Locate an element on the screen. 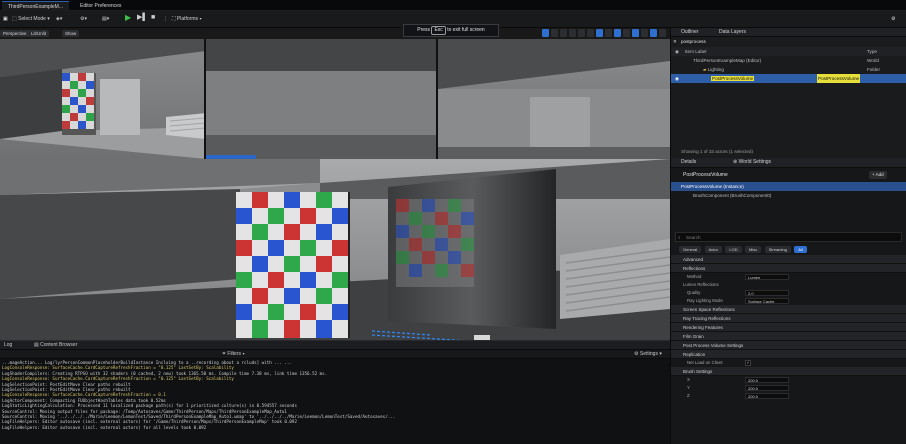 The image size is (906, 444). netload-checkbox: ✓ is located at coordinates (748, 363).